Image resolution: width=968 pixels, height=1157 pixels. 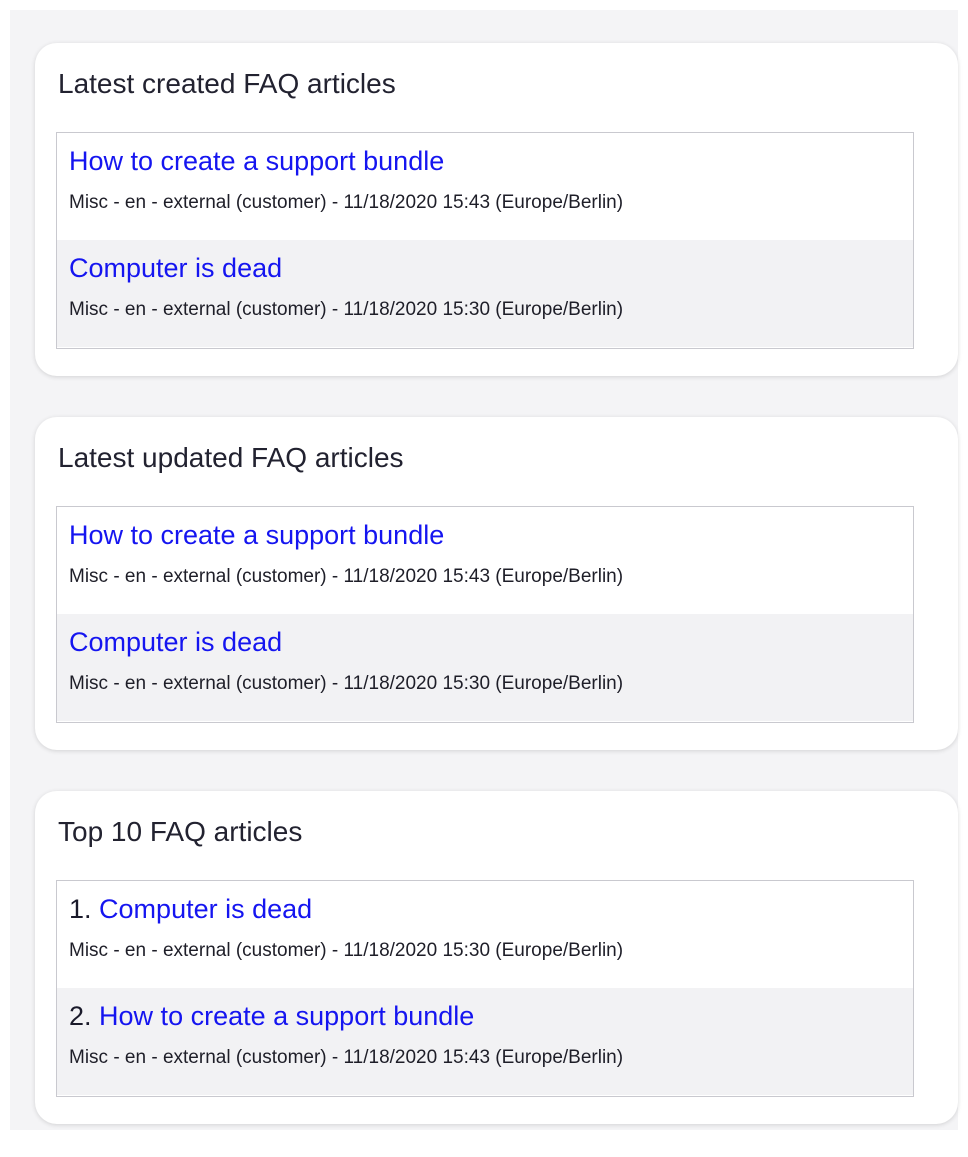 I want to click on faq-article-heading: 2. How to create a support bundle, so click(x=491, y=1018).